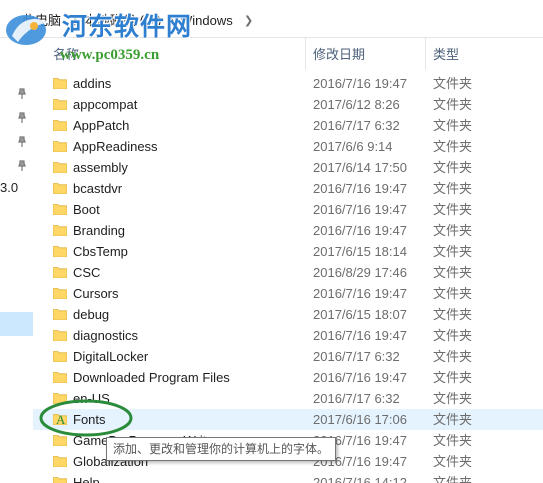 The width and height of the screenshot is (543, 483). Describe the element at coordinates (110, 356) in the screenshot. I see `file-name: DigitalLocker` at that location.